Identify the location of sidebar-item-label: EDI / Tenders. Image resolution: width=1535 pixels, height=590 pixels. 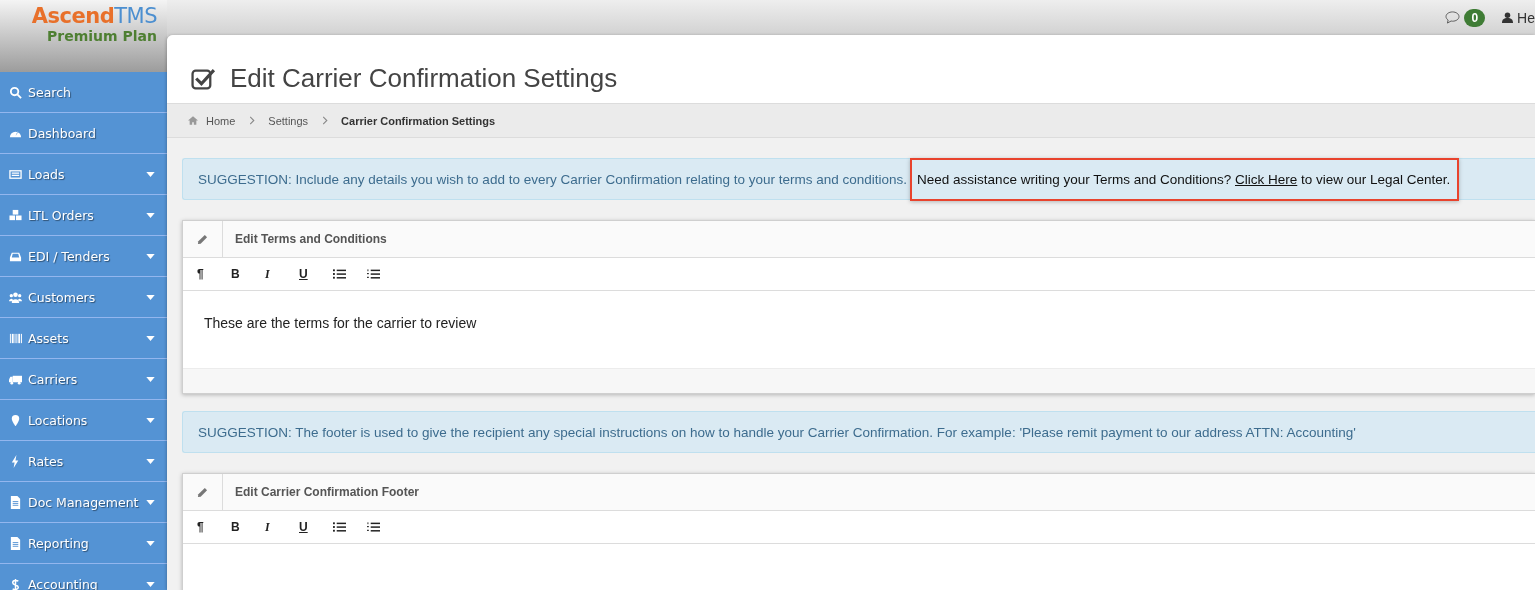
(69, 256).